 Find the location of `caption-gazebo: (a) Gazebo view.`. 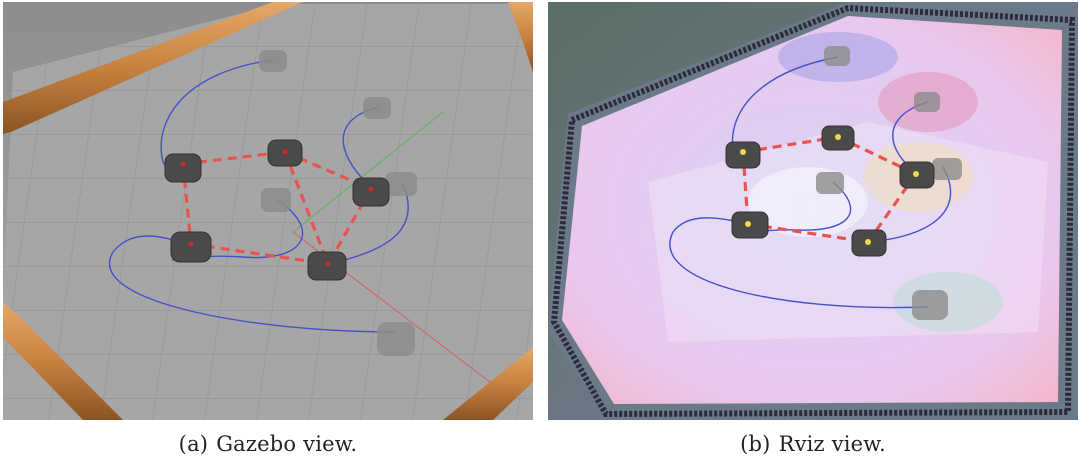

caption-gazebo: (a) Gazebo view. is located at coordinates (268, 444).